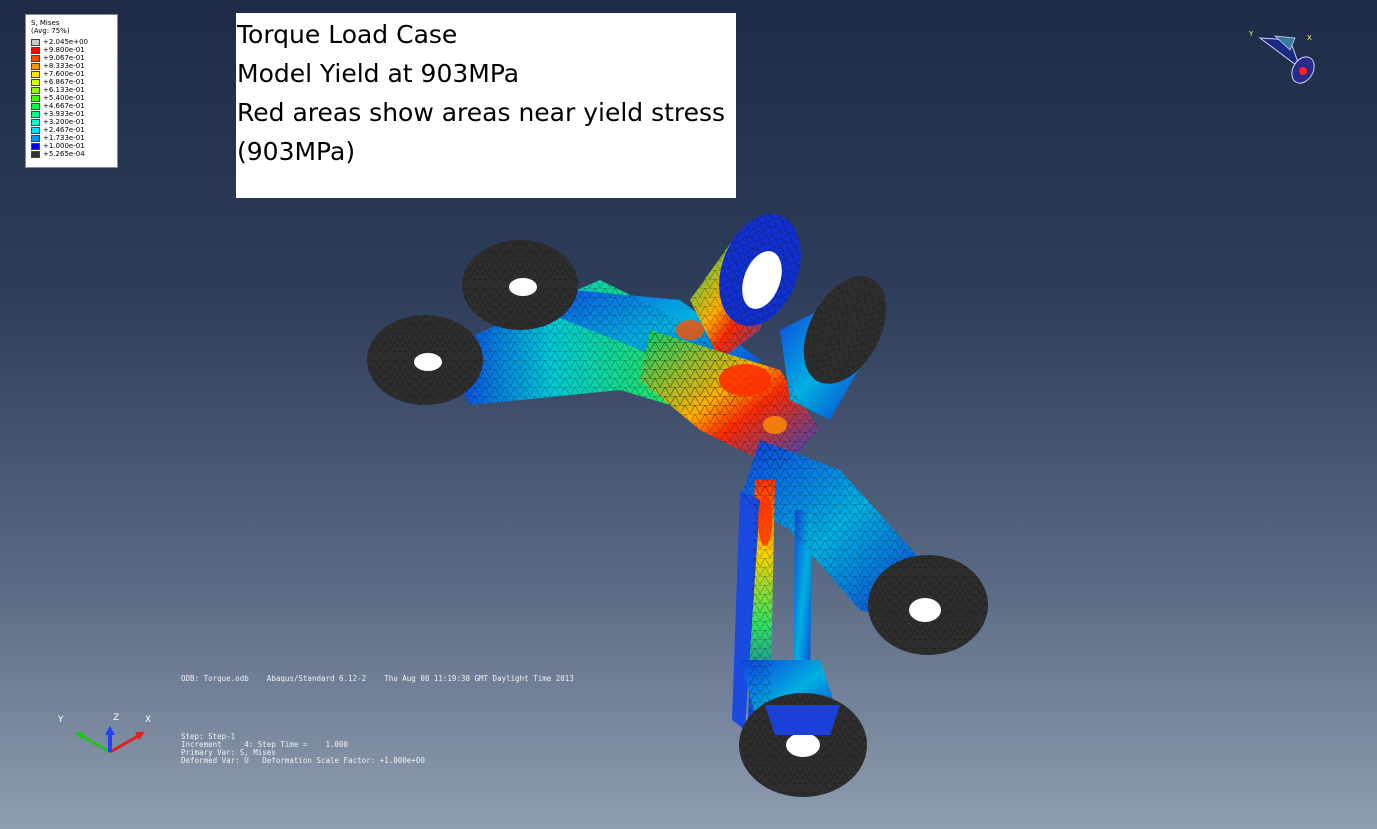 The height and width of the screenshot is (829, 1377). I want to click on axis-triad: Y Z X, so click(104, 733).